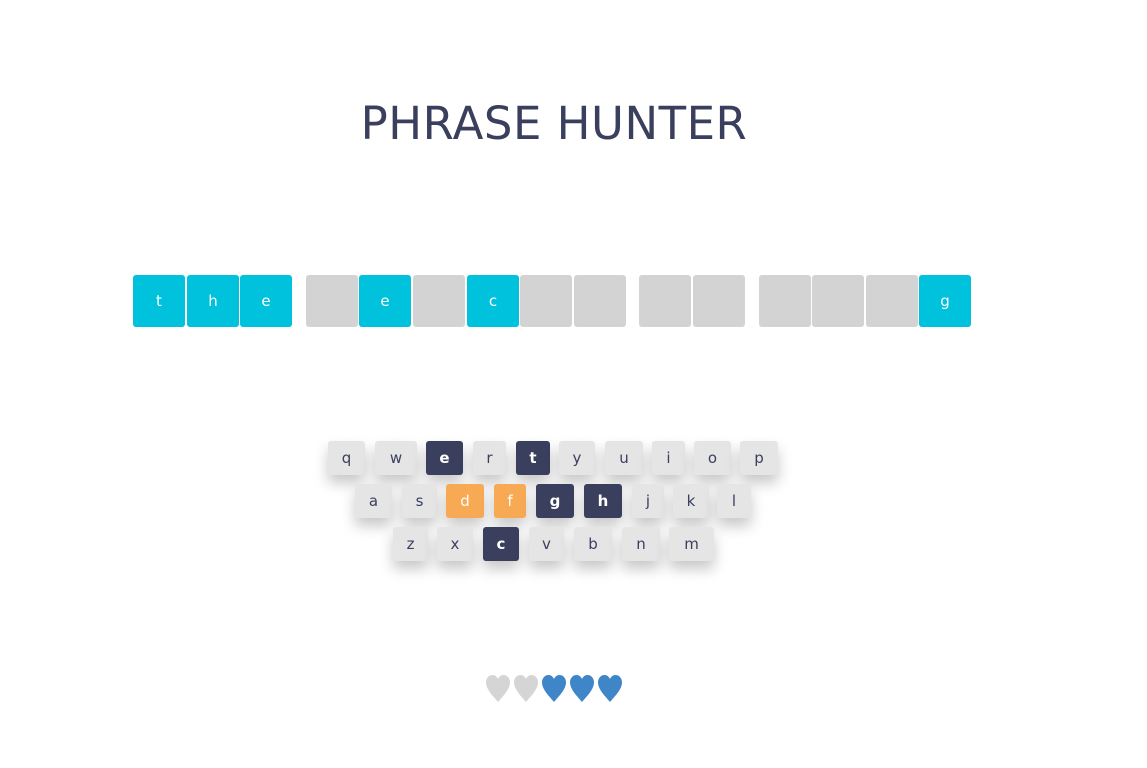 Image resolution: width=1147 pixels, height=768 pixels. Describe the element at coordinates (593, 544) in the screenshot. I see `key-b: b` at that location.